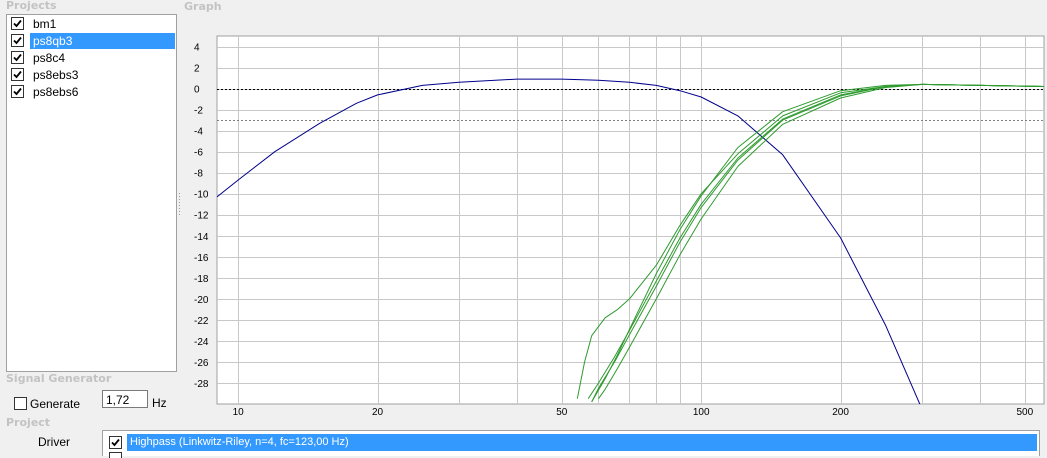 Image resolution: width=1047 pixels, height=458 pixels. I want to click on y-tick-label: -24, so click(201, 342).